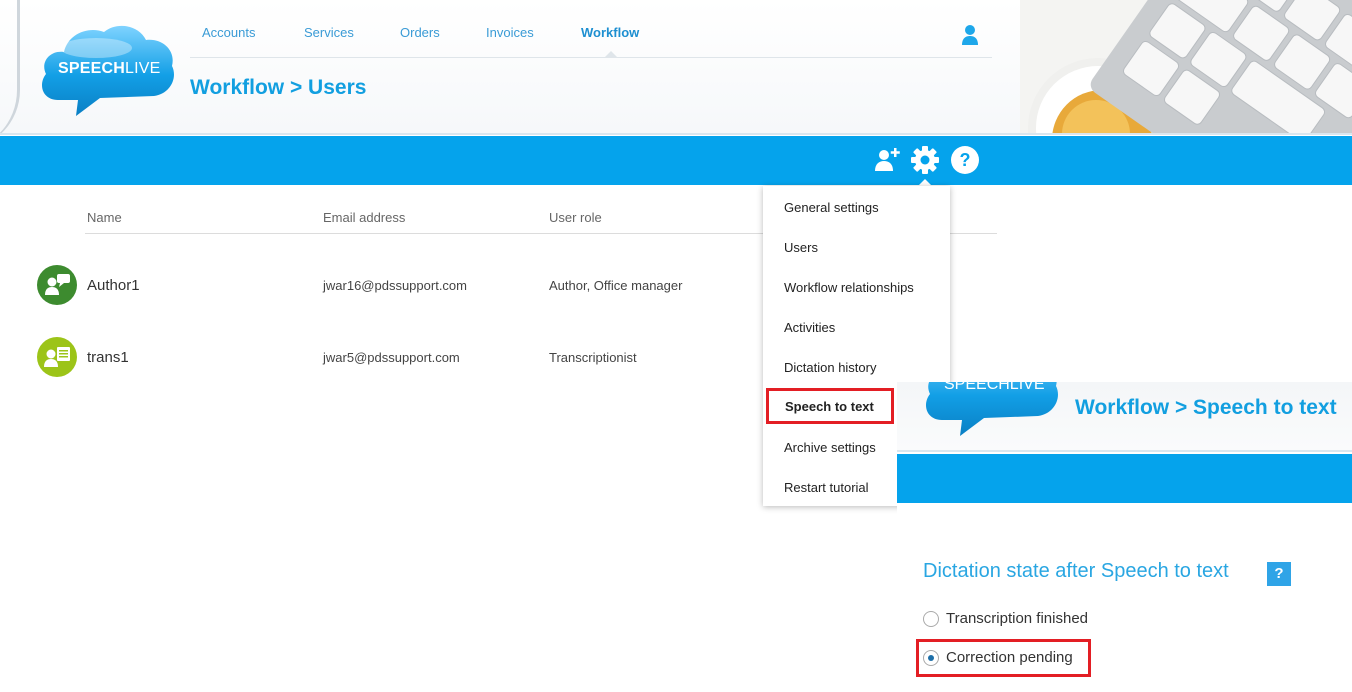 This screenshot has width=1352, height=692. I want to click on active-nav-indicator, so click(611, 54).